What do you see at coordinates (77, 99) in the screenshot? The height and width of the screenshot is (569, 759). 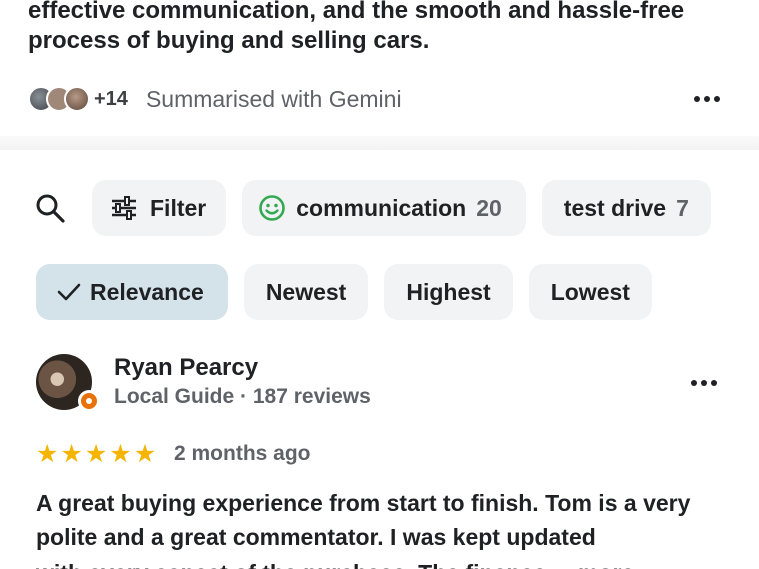 I see `contributor-avatar` at bounding box center [77, 99].